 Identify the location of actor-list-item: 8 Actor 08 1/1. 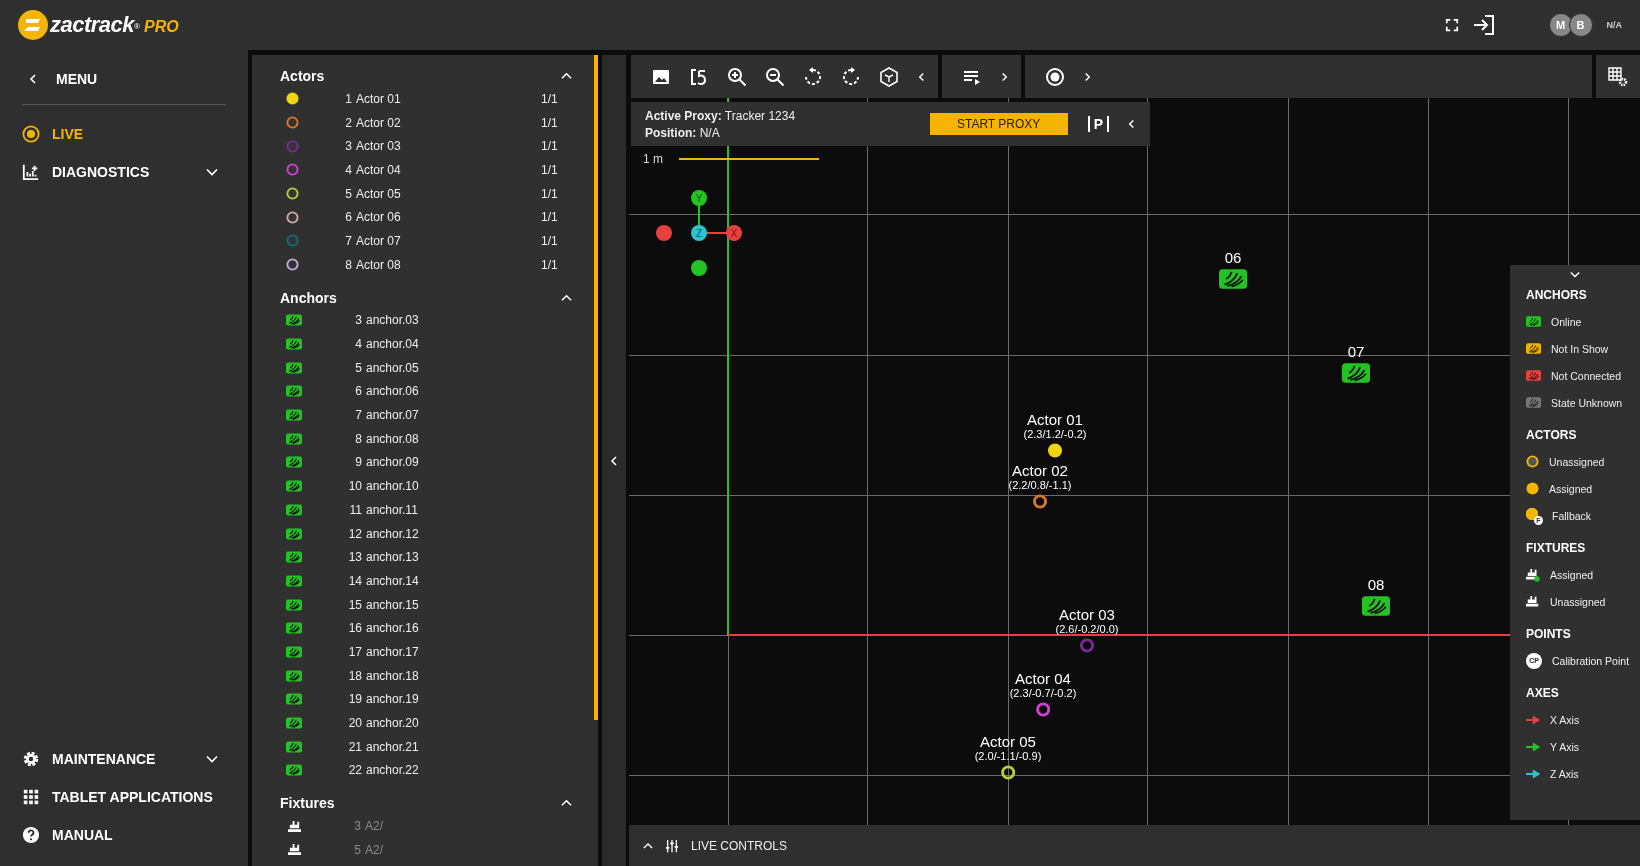
(425, 264).